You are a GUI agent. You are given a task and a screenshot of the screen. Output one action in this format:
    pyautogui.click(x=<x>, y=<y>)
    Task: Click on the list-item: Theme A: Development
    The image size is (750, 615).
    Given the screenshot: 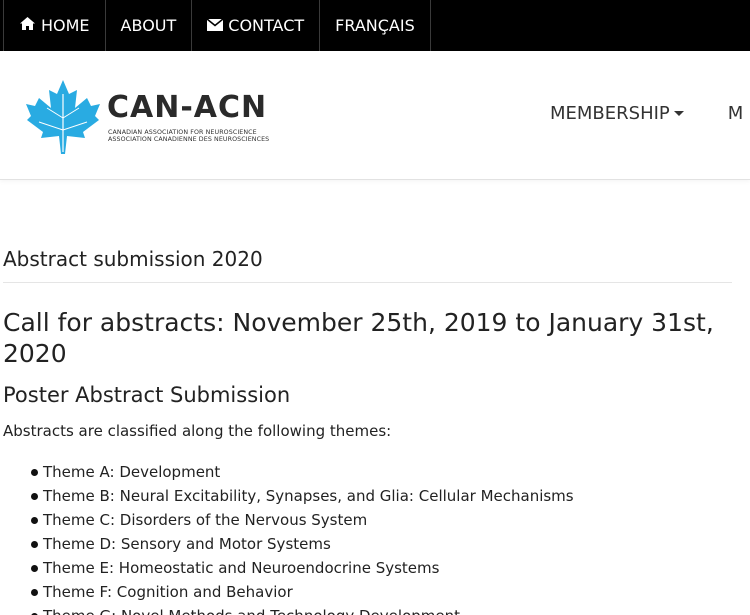 What is the action you would take?
    pyautogui.click(x=288, y=472)
    